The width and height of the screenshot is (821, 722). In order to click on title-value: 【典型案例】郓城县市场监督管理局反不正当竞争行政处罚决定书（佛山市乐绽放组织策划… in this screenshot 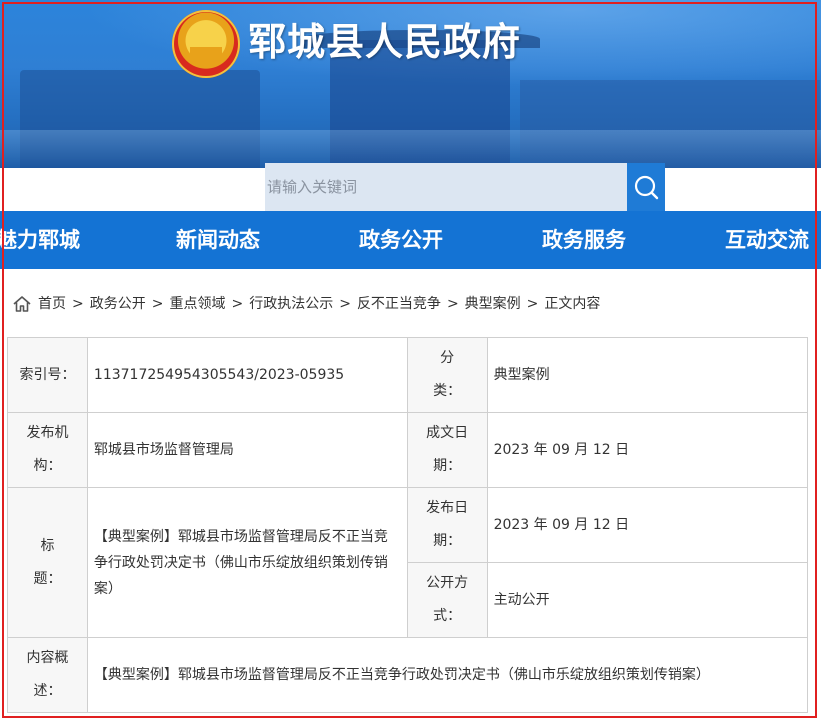, I will do `click(247, 562)`.